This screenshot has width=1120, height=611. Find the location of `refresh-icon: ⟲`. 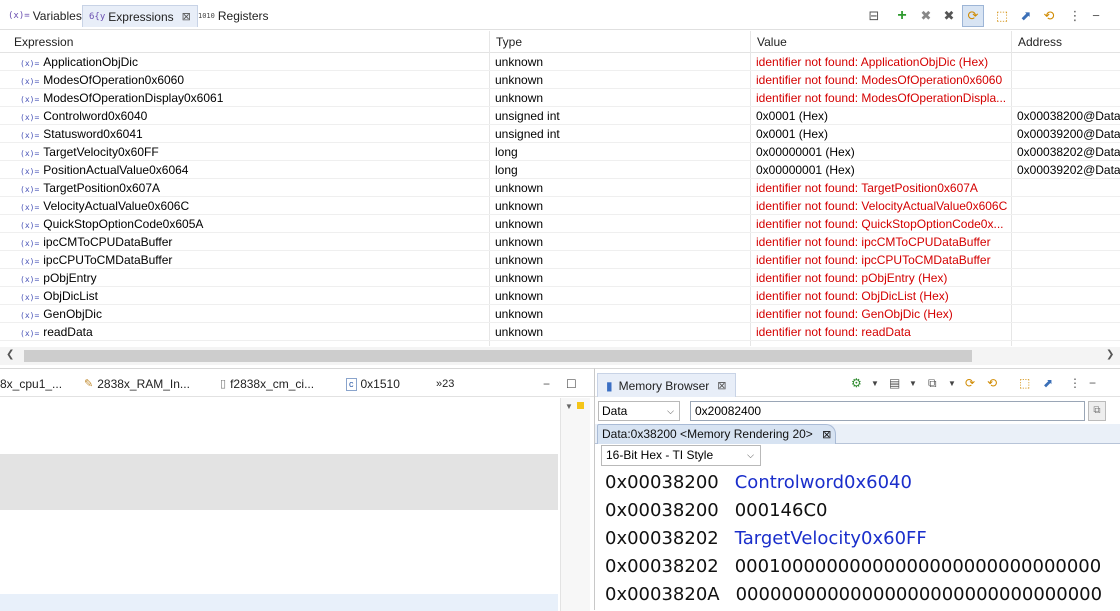

refresh-icon: ⟲ is located at coordinates (1049, 16).